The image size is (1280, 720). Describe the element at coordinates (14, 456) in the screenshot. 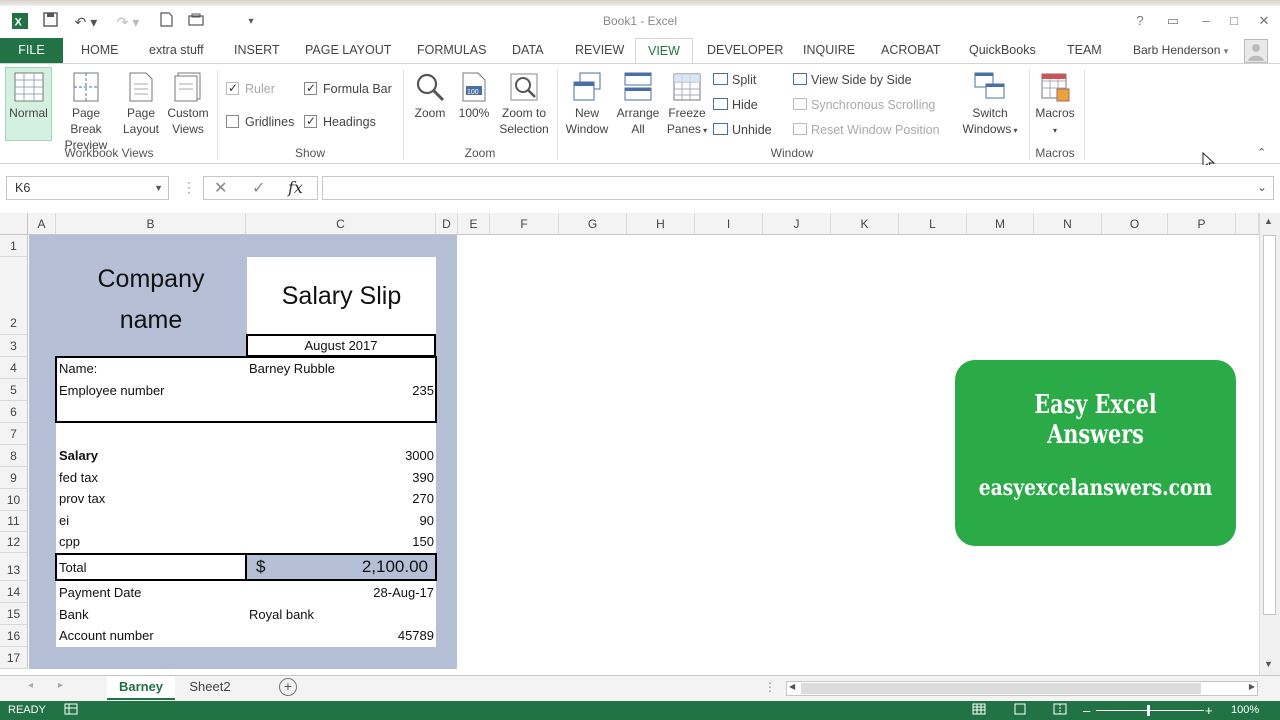

I see `row-header-8: 8` at that location.